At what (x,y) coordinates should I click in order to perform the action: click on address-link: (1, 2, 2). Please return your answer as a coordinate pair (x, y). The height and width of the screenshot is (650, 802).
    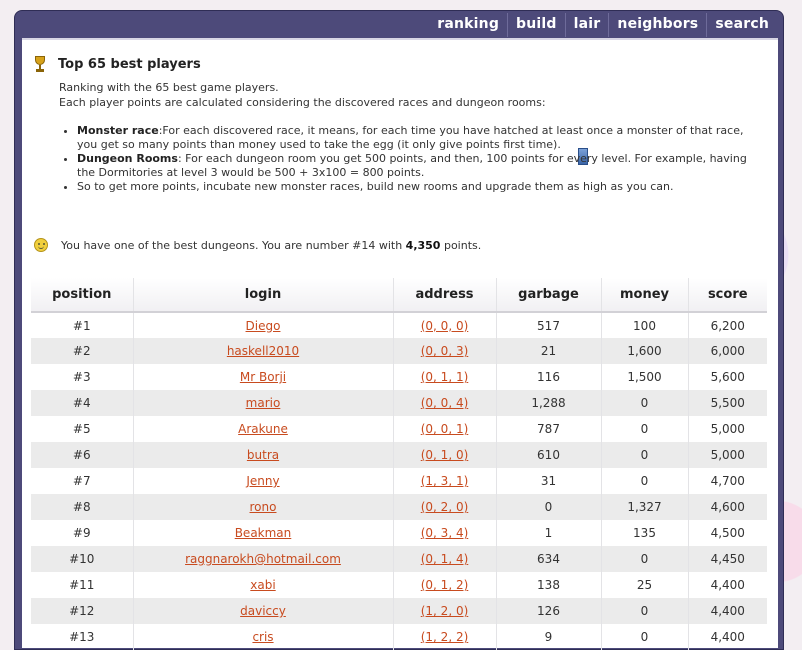
    Looking at the image, I should click on (445, 637).